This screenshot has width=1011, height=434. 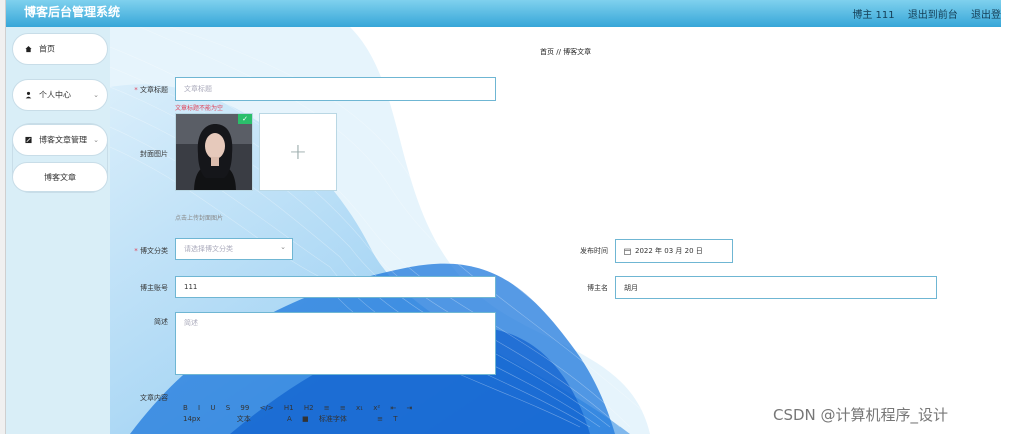 What do you see at coordinates (289, 408) in the screenshot?
I see `h1-button: H1` at bounding box center [289, 408].